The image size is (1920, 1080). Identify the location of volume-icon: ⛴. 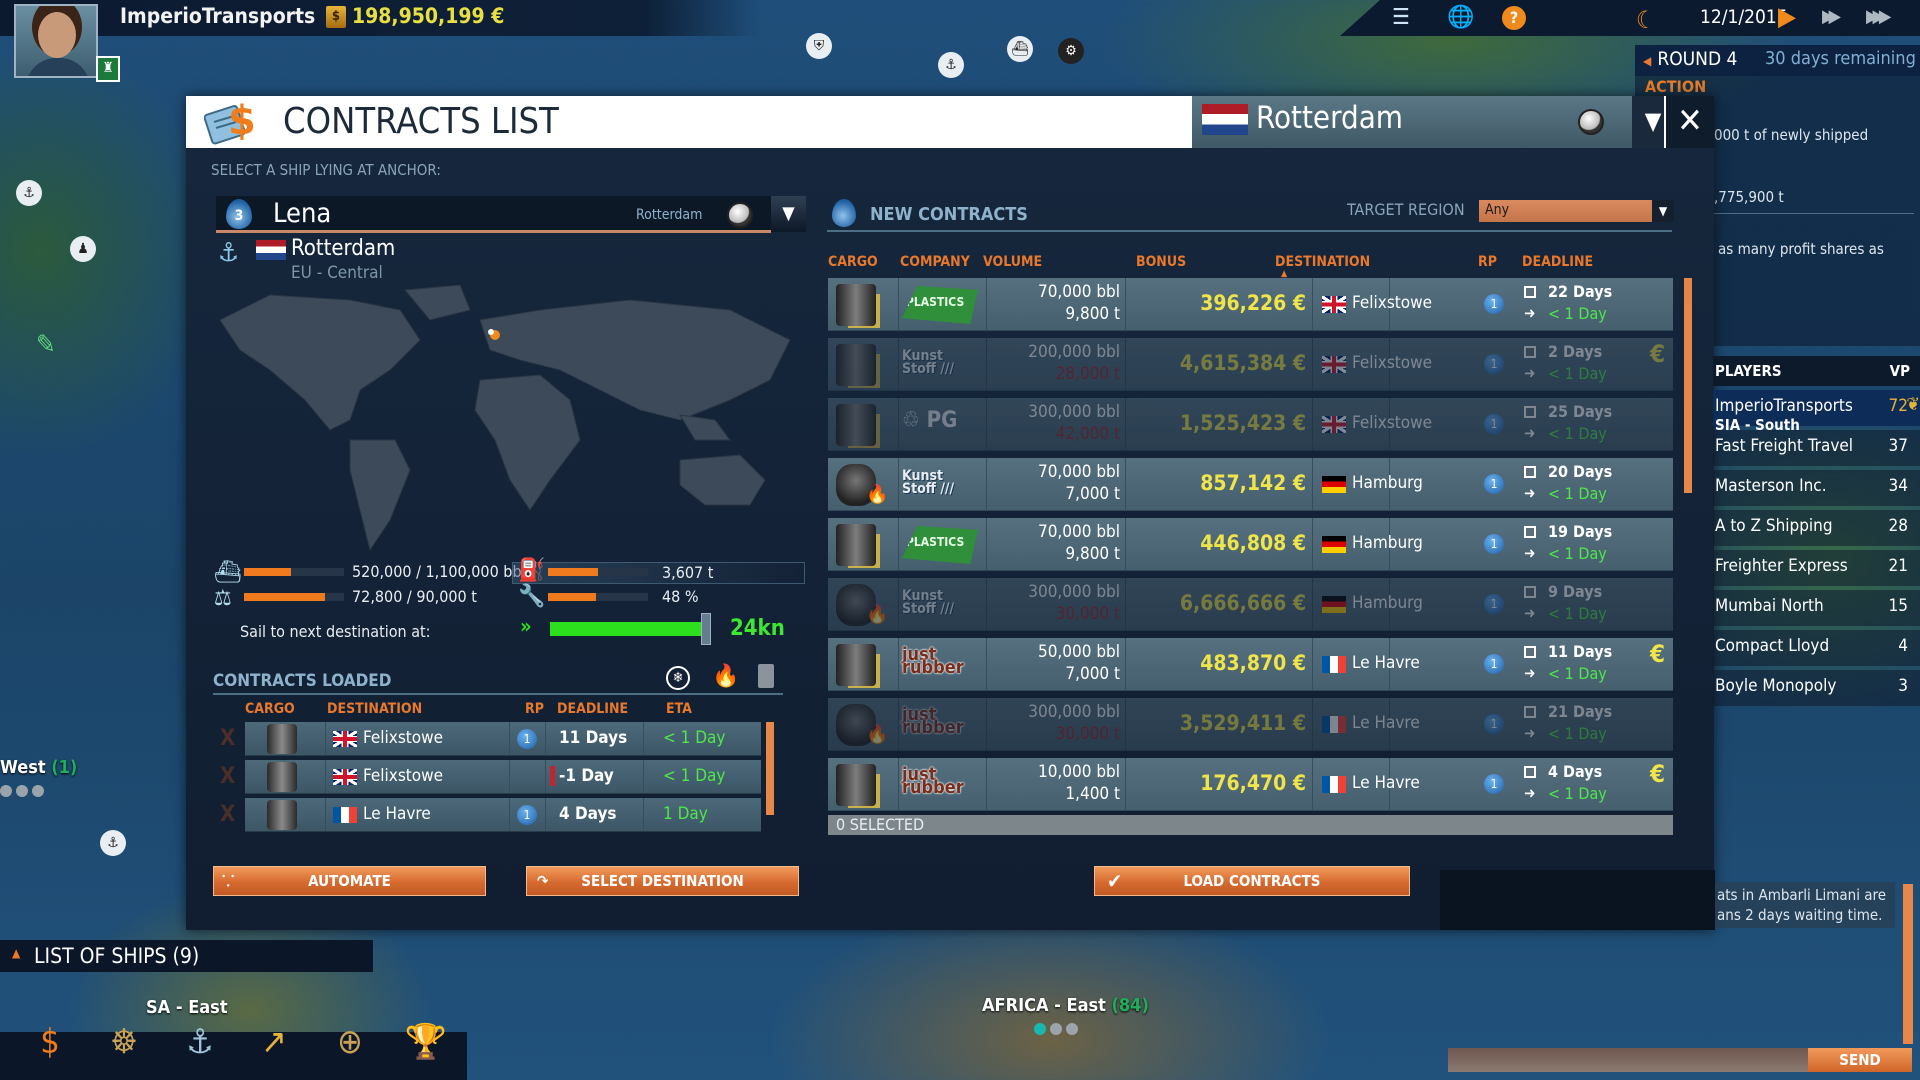
(228, 572).